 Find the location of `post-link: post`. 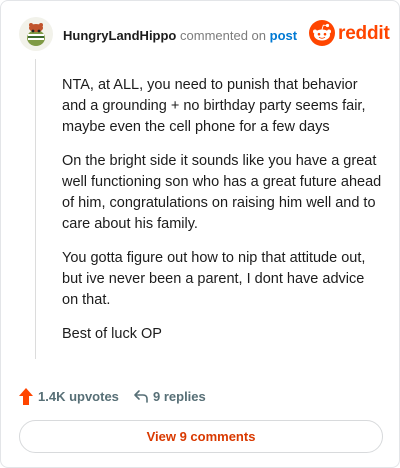

post-link: post is located at coordinates (283, 35).